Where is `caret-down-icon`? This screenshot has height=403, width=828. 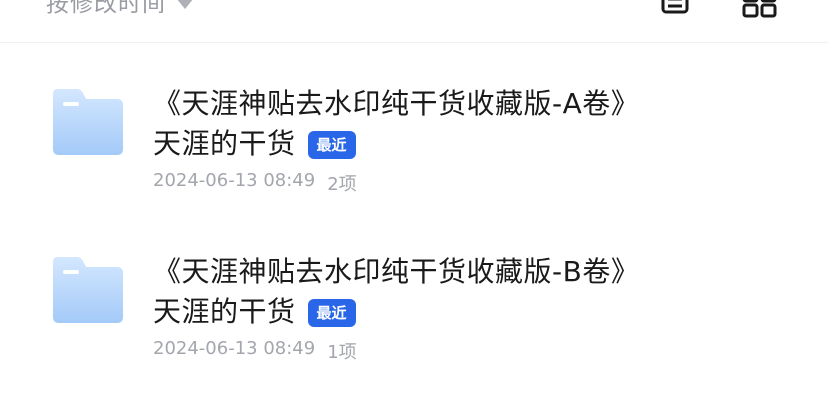 caret-down-icon is located at coordinates (185, 4).